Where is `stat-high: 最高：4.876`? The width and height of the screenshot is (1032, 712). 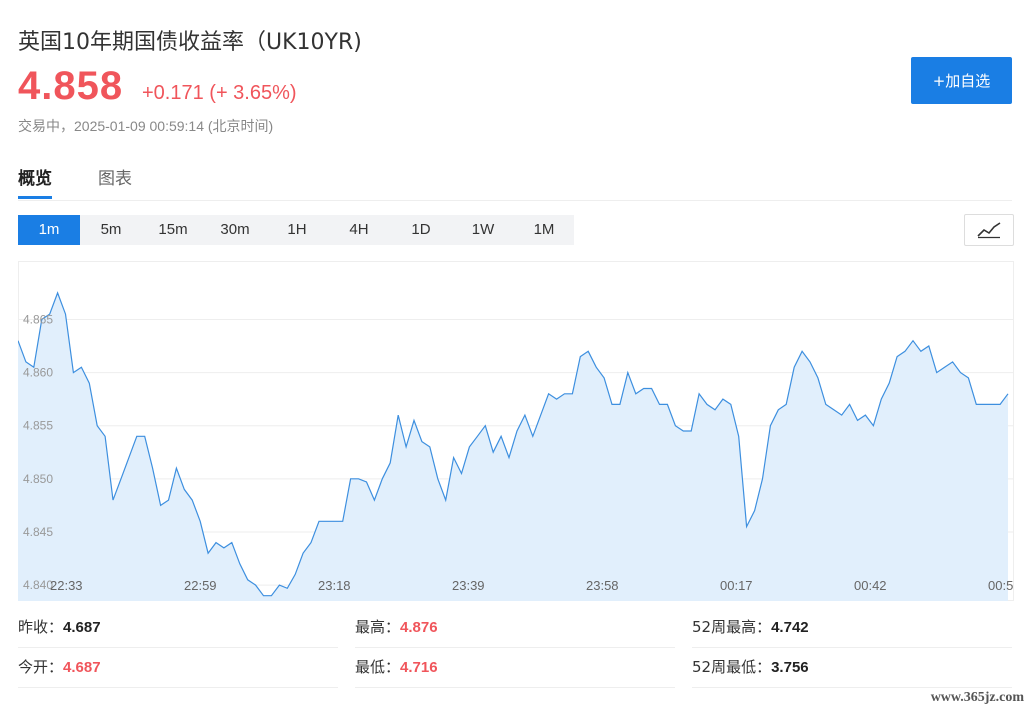
stat-high: 最高：4.876 is located at coordinates (515, 628).